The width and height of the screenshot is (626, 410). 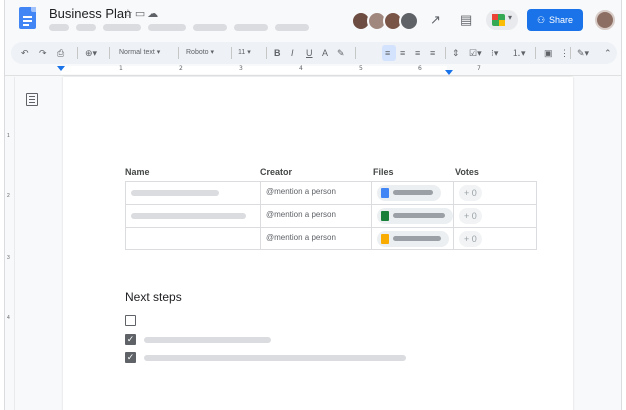 What do you see at coordinates (10, 243) in the screenshot?
I see `vertical-ruler: 1 2 3 4` at bounding box center [10, 243].